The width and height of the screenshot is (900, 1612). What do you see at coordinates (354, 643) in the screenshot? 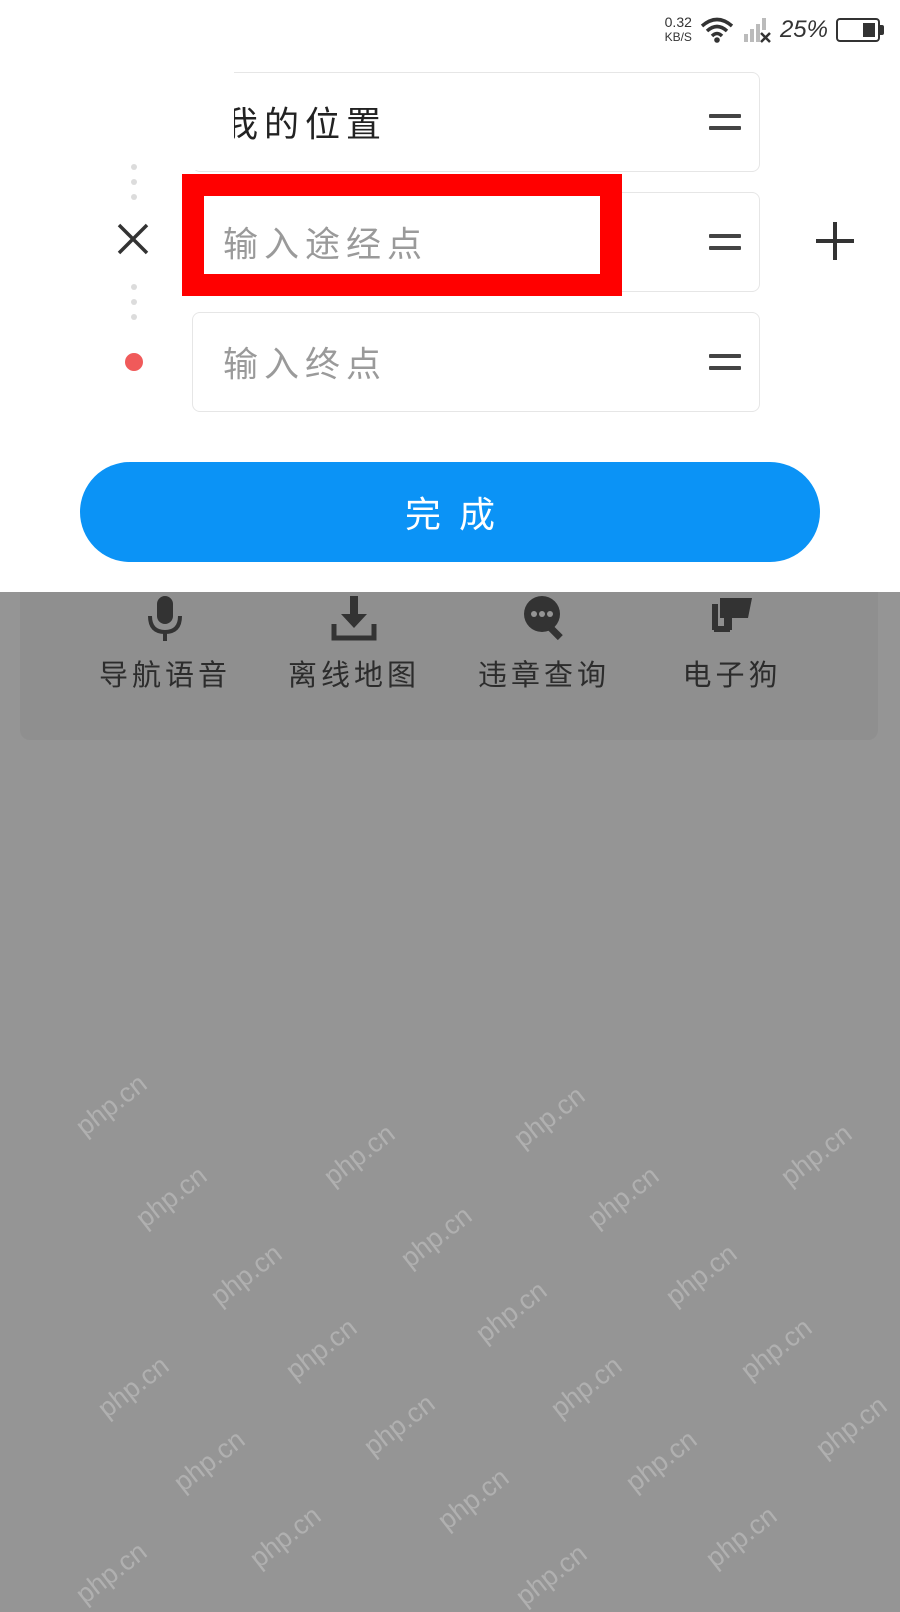
I see `shortcut-offline-map: 离线地图` at bounding box center [354, 643].